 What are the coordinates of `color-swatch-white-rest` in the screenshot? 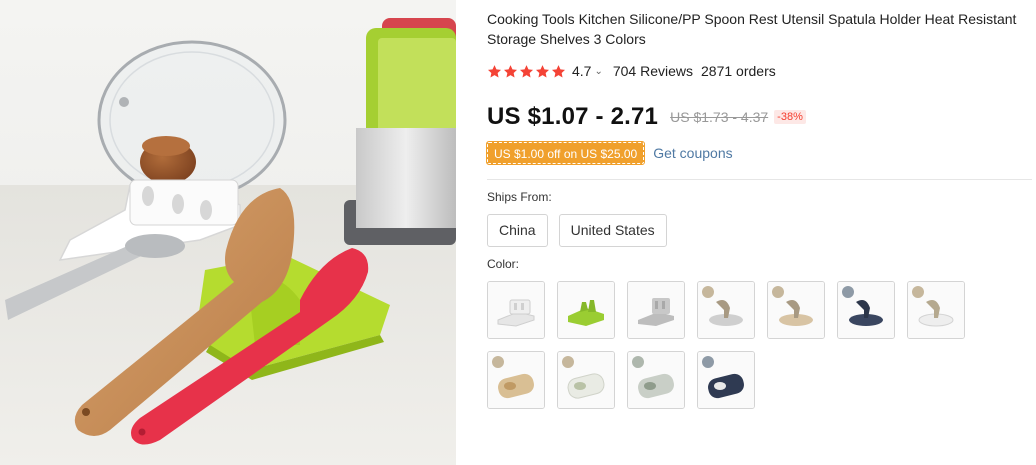 It's located at (516, 310).